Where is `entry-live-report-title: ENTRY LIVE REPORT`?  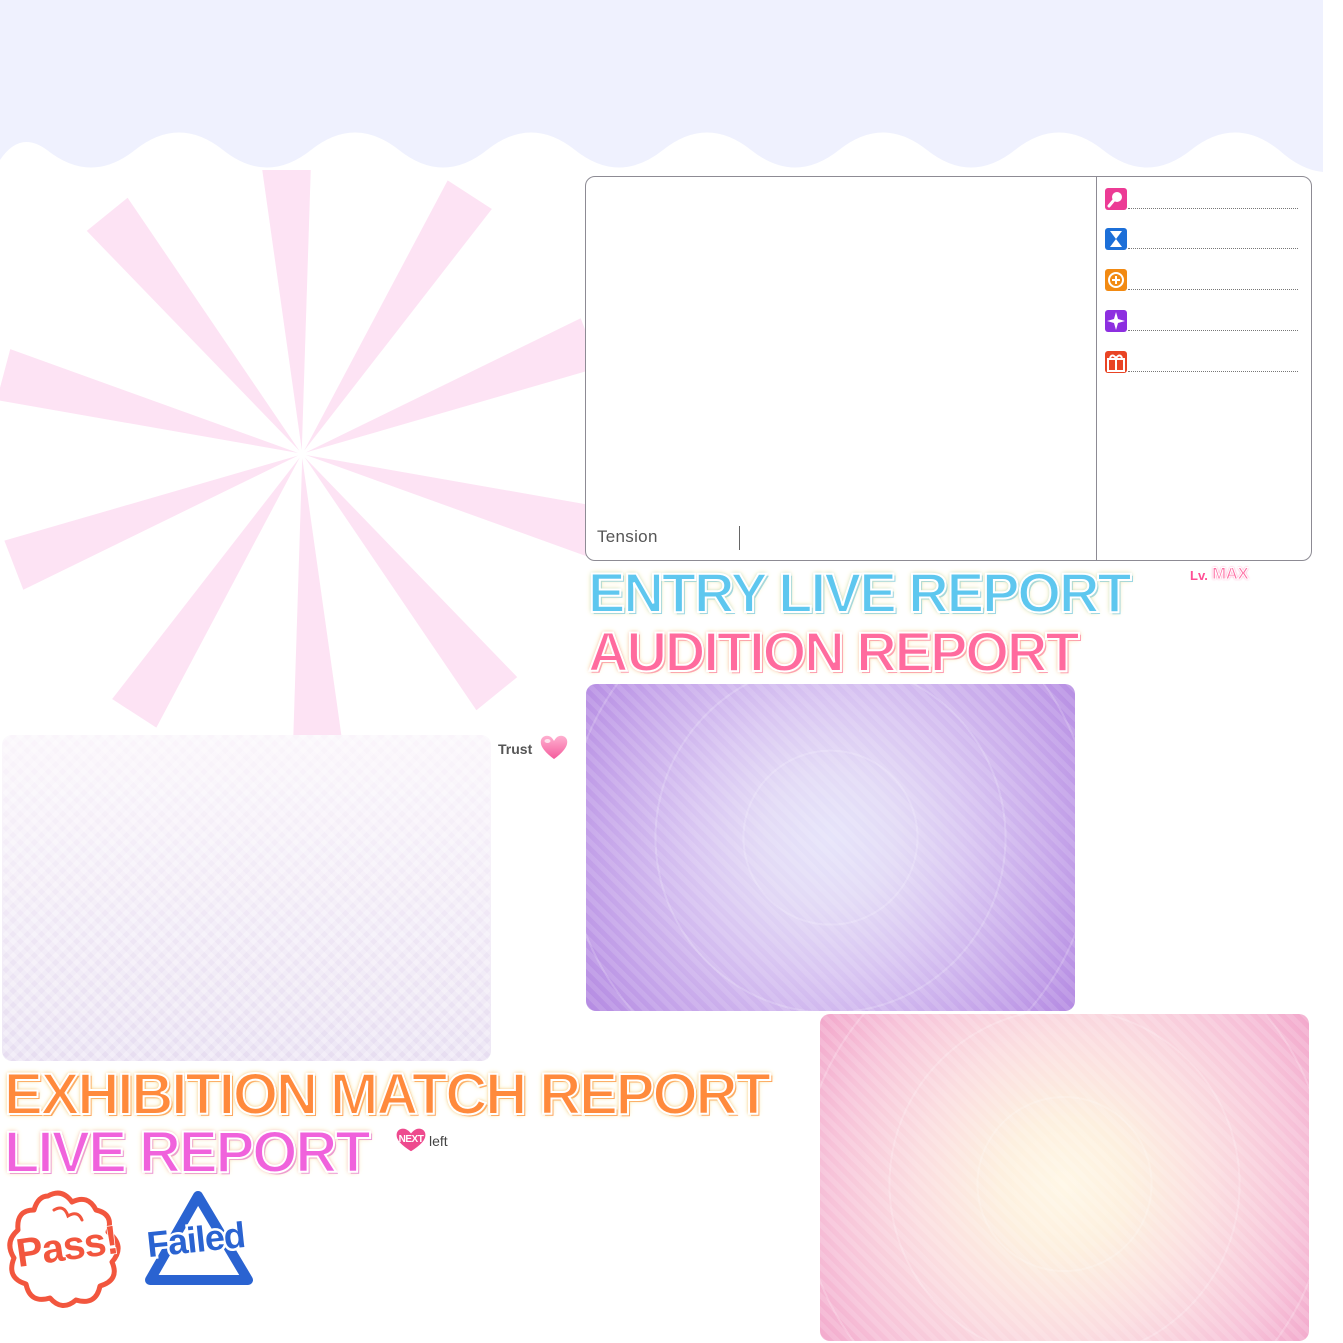
entry-live-report-title: ENTRY LIVE REPORT is located at coordinates (860, 592).